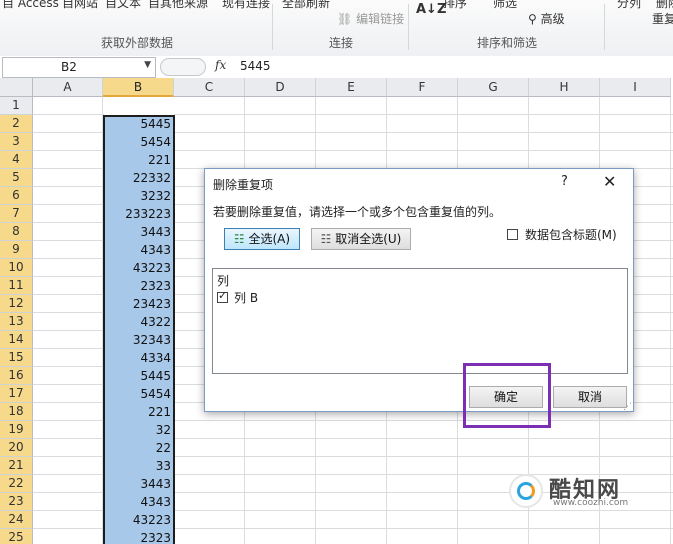 The height and width of the screenshot is (544, 673). I want to click on help-icon: ?, so click(564, 181).